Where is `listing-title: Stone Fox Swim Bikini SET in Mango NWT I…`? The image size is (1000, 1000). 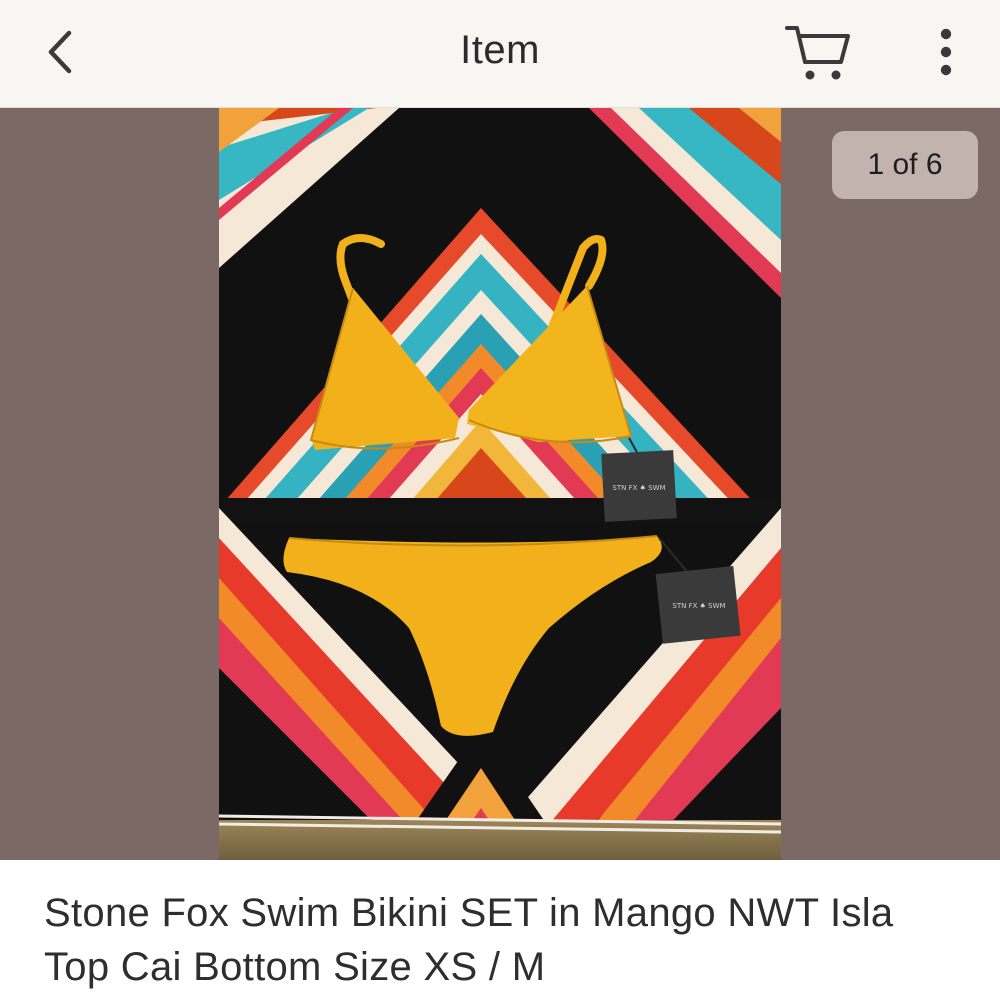
listing-title: Stone Fox Swim Bikini SET in Mango NWT I… is located at coordinates (469, 940).